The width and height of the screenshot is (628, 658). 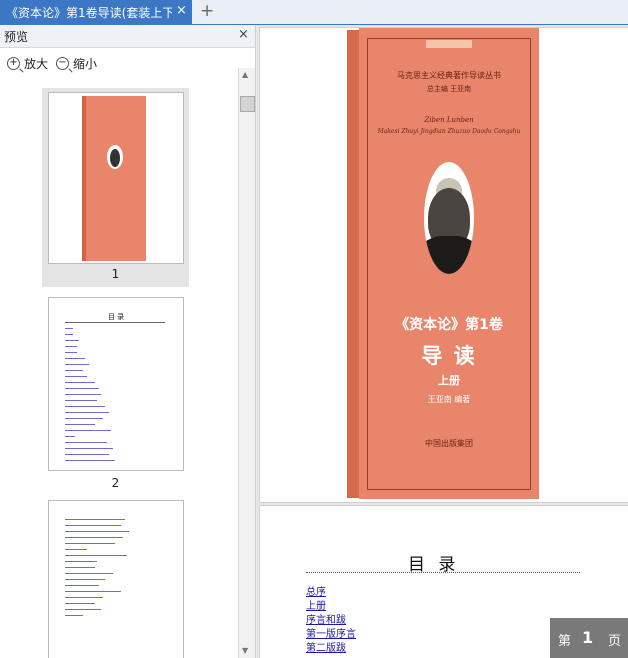 What do you see at coordinates (316, 590) in the screenshot?
I see `toc-link: 总序` at bounding box center [316, 590].